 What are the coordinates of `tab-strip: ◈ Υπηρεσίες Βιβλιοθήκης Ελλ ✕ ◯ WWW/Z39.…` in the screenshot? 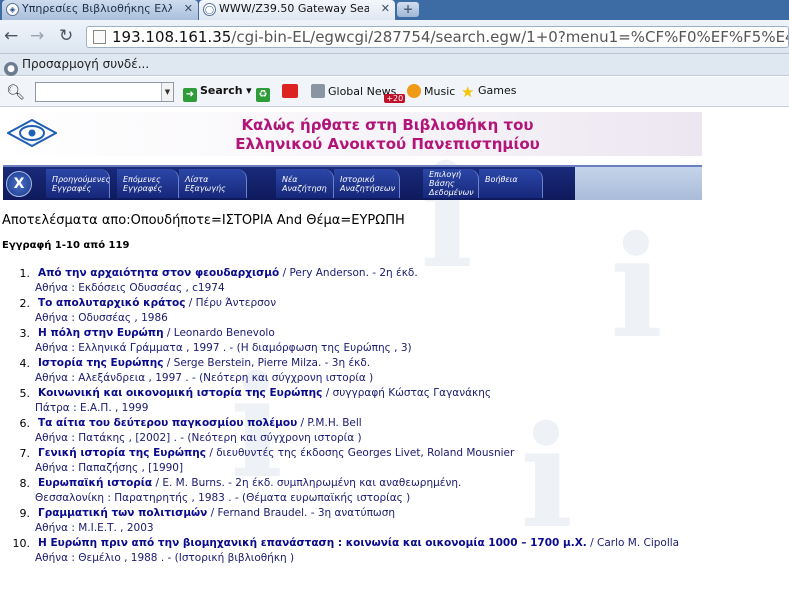 It's located at (394, 10).